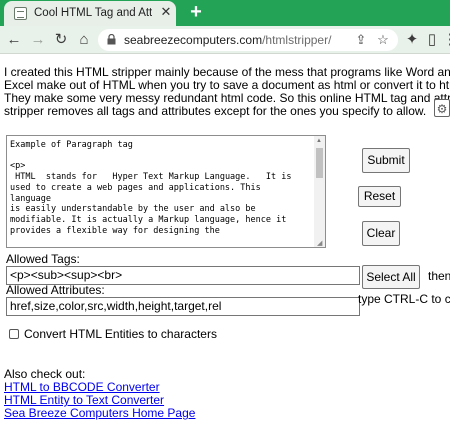 Image resolution: width=450 pixels, height=430 pixels. What do you see at coordinates (439, 276) in the screenshot?
I see `select-all-hint: then` at bounding box center [439, 276].